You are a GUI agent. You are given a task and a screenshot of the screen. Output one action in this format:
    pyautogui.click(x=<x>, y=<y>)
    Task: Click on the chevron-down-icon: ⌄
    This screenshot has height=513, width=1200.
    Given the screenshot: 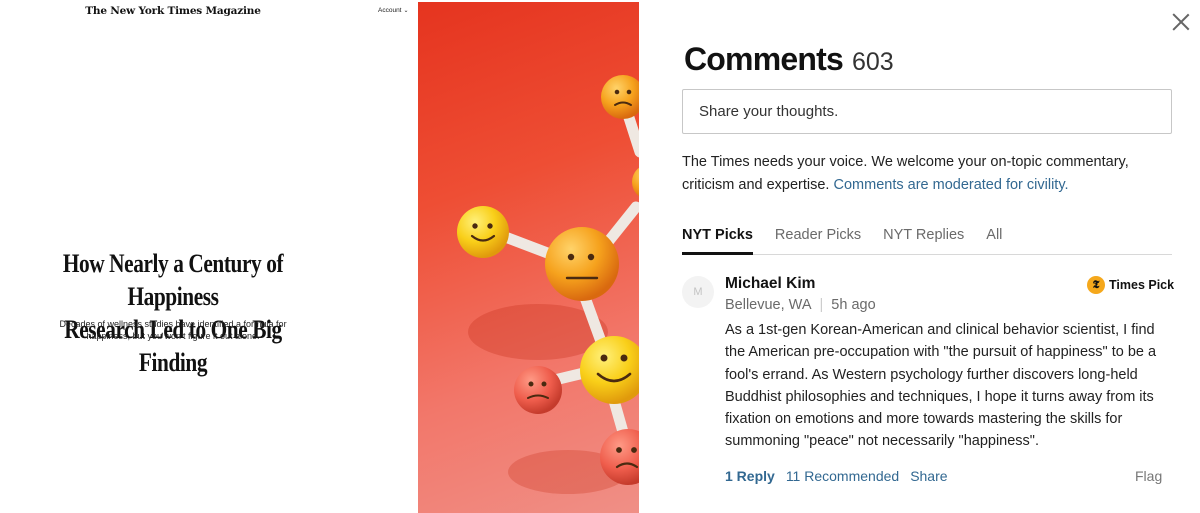 What is the action you would take?
    pyautogui.click(x=406, y=11)
    